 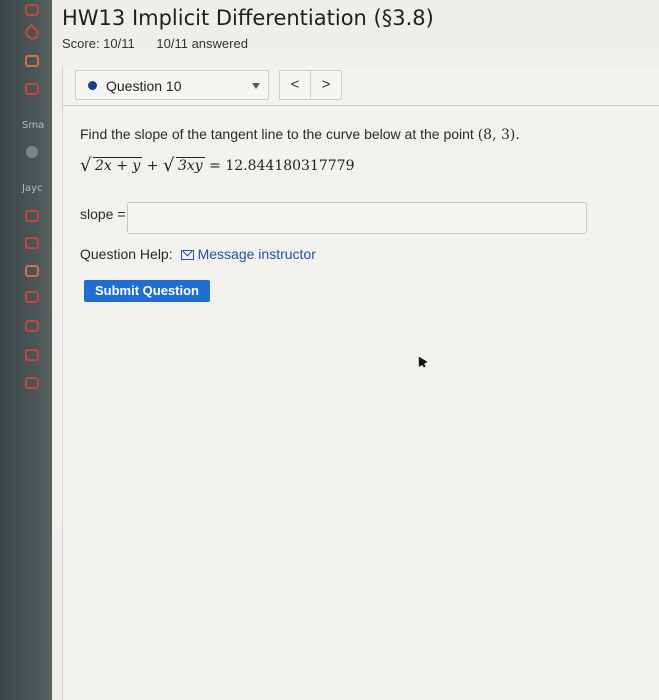 I want to click on equation-rhs: = 12.844180317779, so click(x=279, y=166).